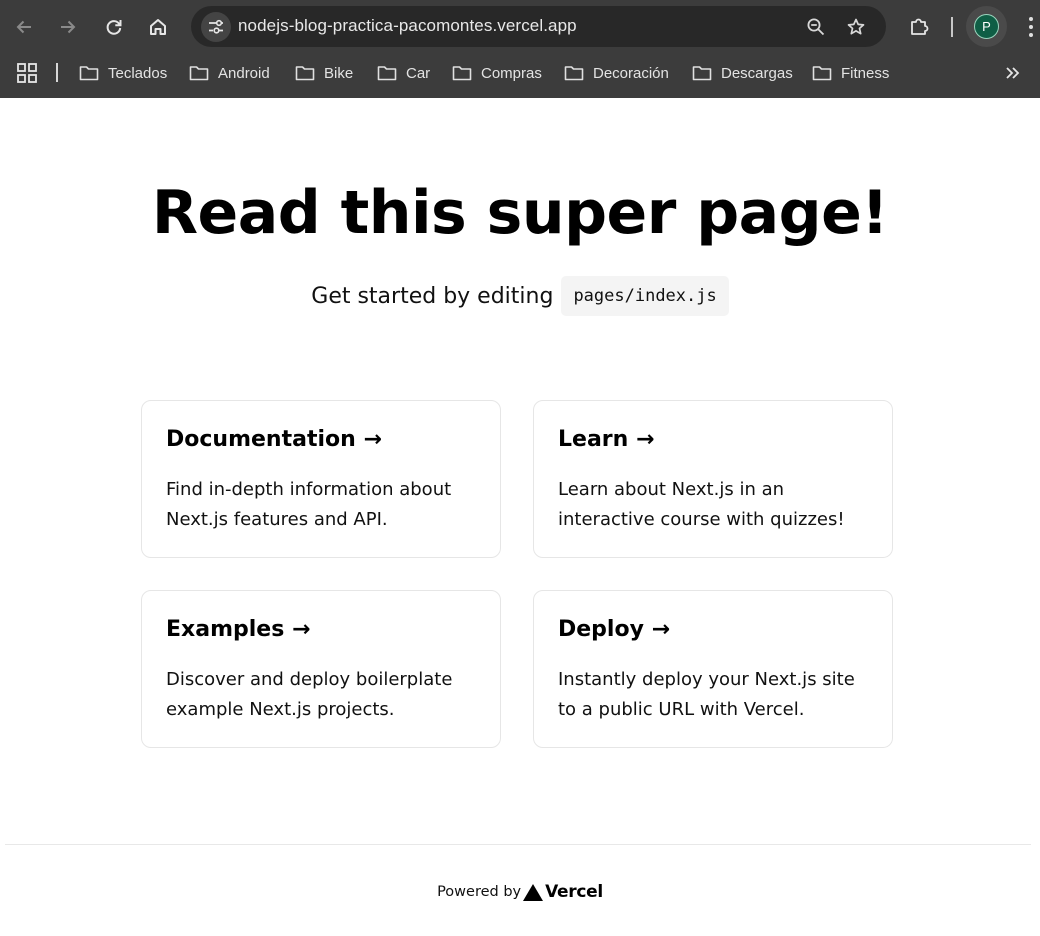 The height and width of the screenshot is (936, 1040). I want to click on extensions-button, so click(919, 27).